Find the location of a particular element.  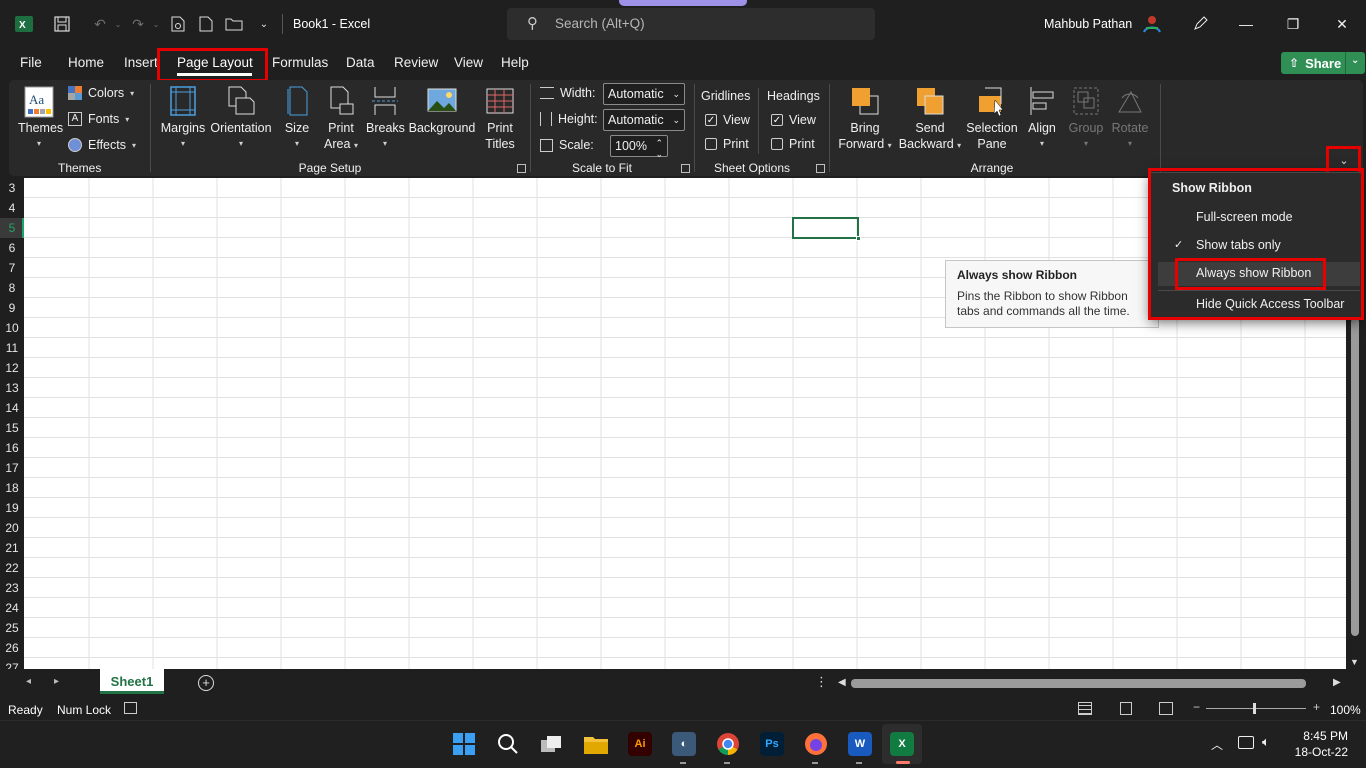

customize-toolbar-icon: ⌄ is located at coordinates (264, 24).